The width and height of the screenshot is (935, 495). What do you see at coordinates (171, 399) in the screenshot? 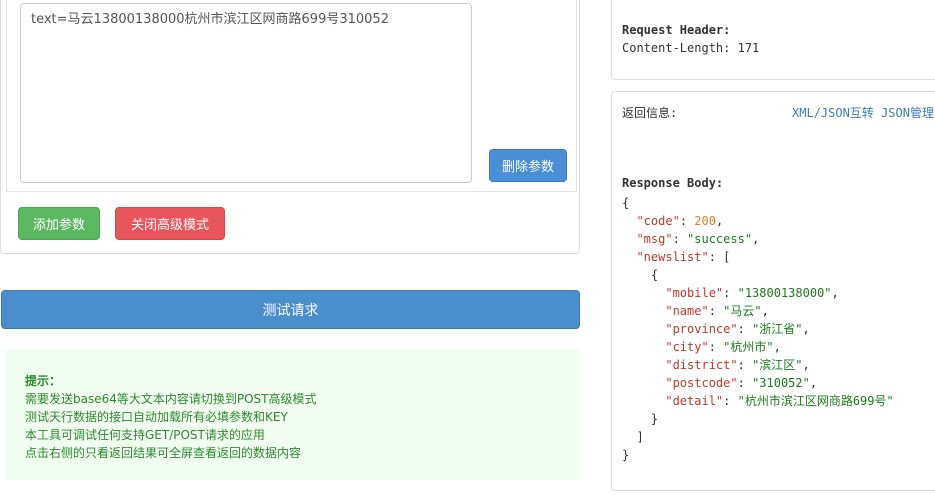
I see `tips-line: 需要发送base64等大文本内容请切换到POST高级模式` at bounding box center [171, 399].